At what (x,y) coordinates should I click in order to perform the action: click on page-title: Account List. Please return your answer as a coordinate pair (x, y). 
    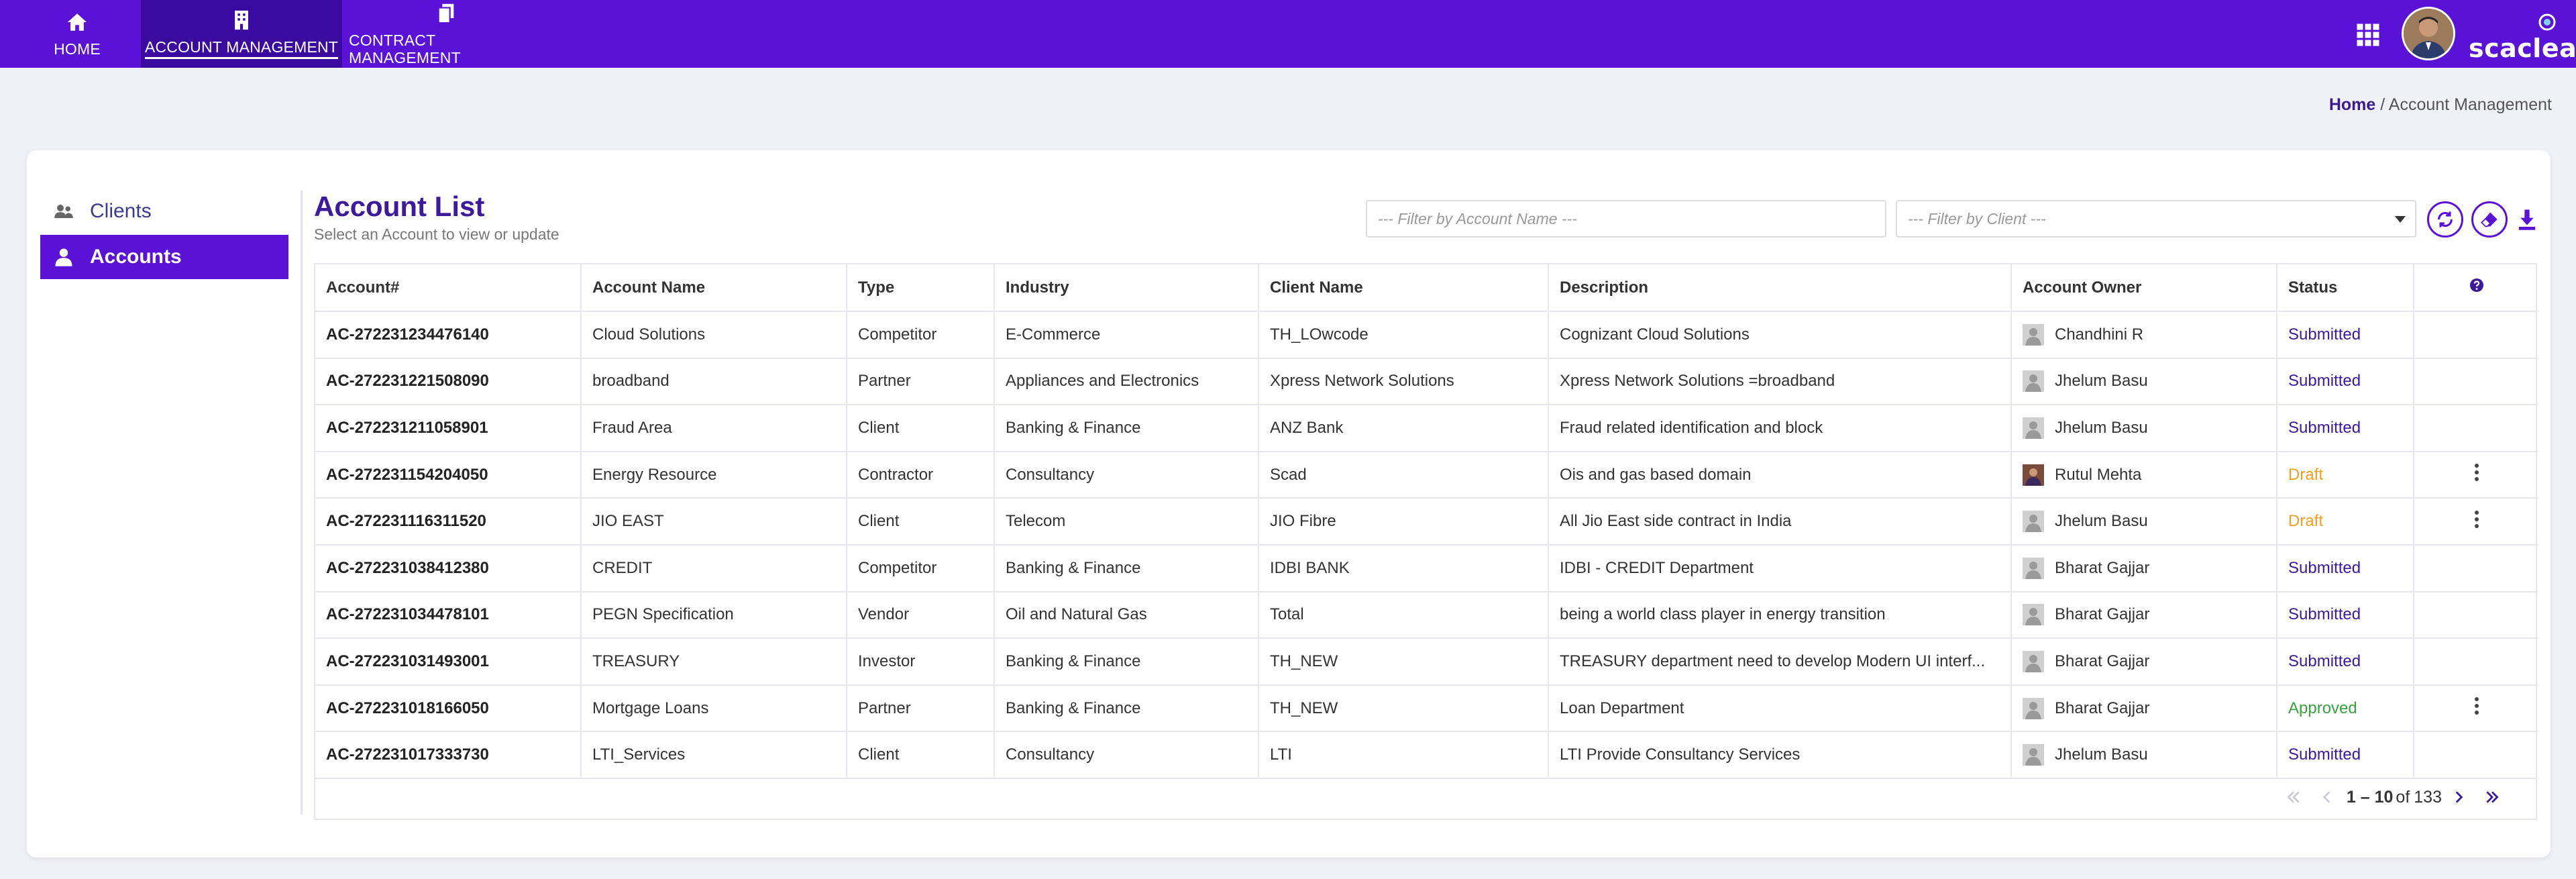
    Looking at the image, I should click on (399, 206).